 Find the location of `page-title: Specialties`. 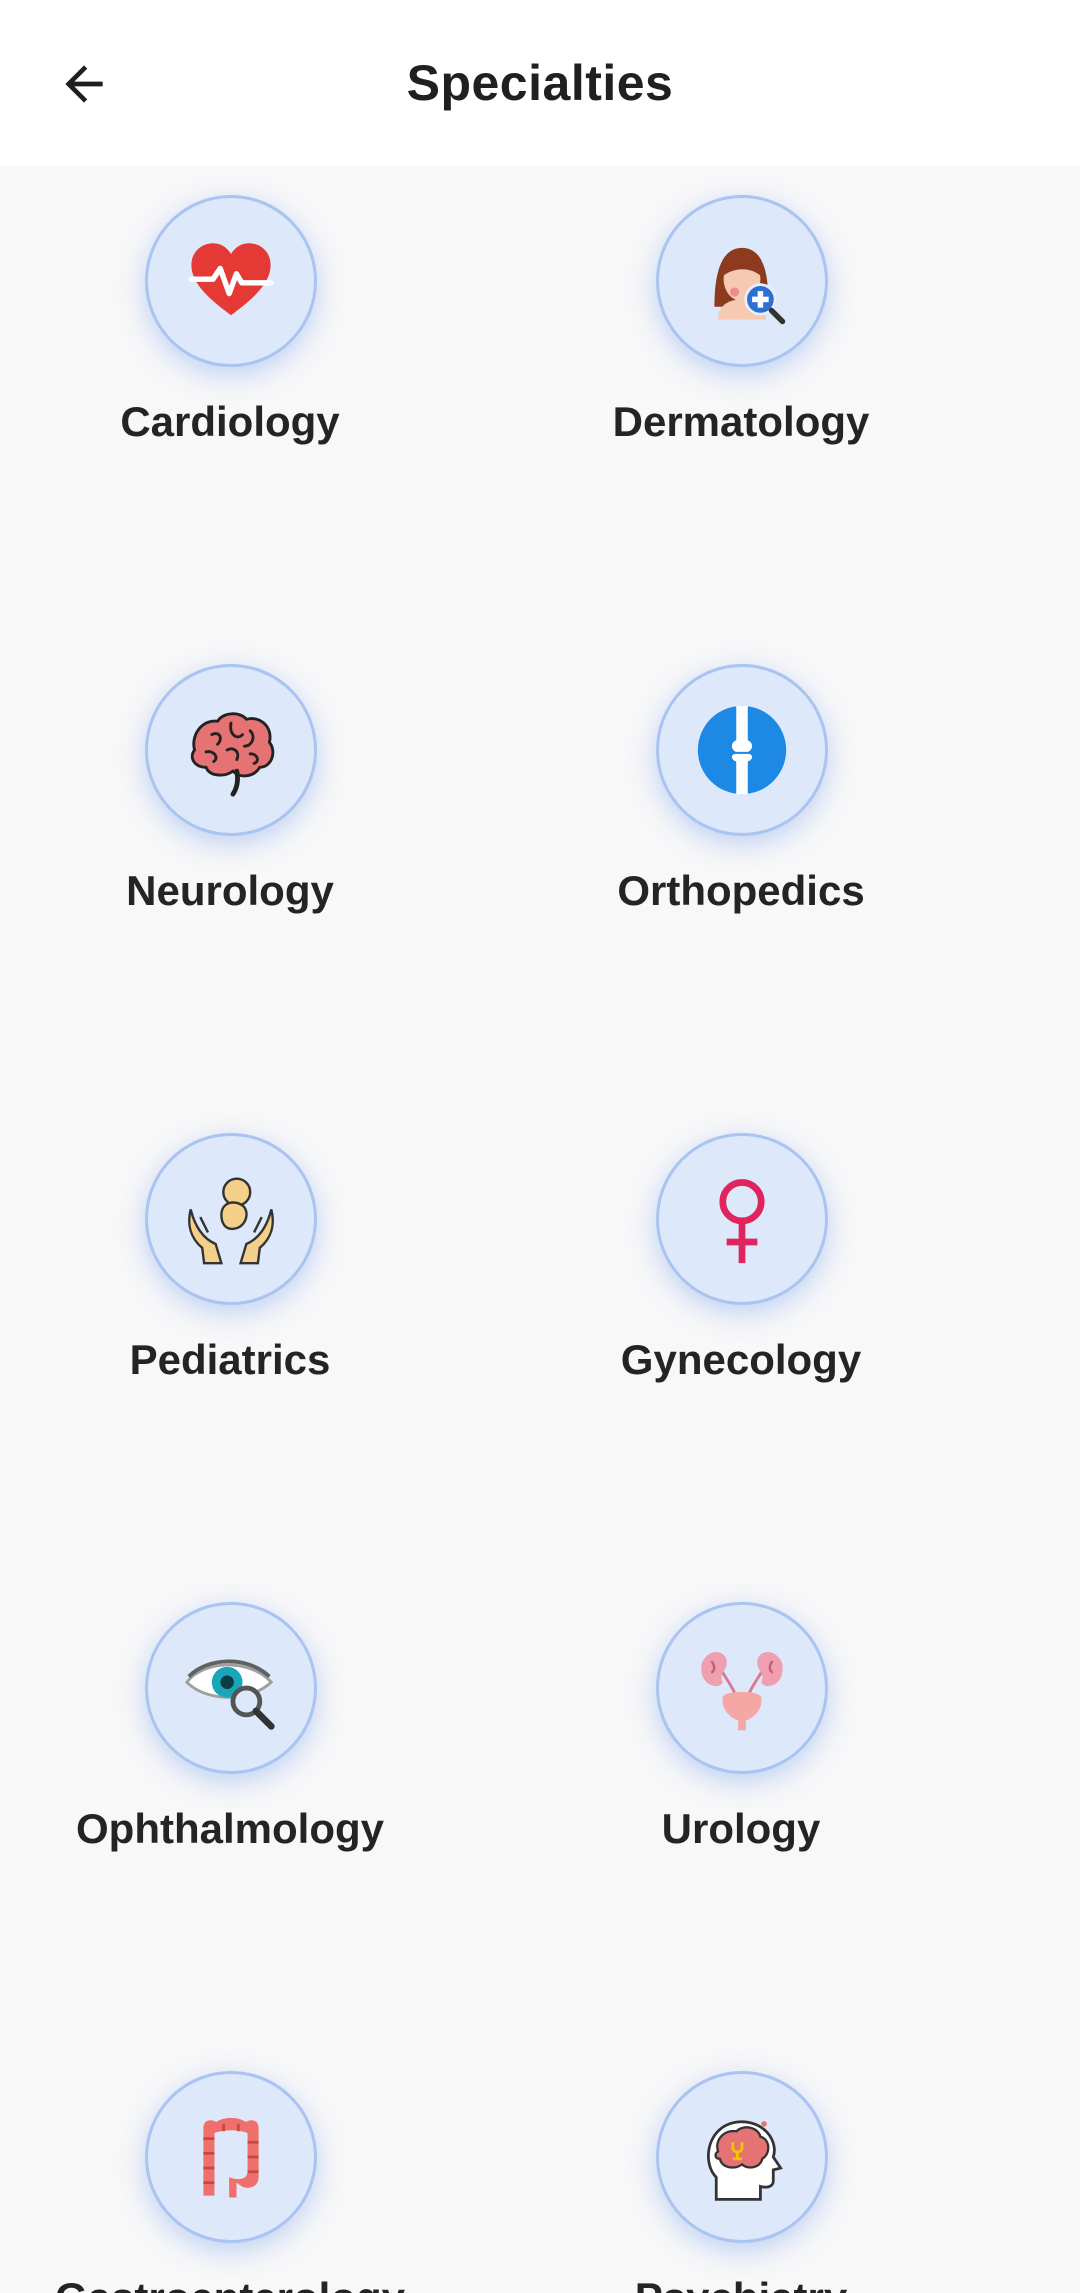

page-title: Specialties is located at coordinates (540, 83).